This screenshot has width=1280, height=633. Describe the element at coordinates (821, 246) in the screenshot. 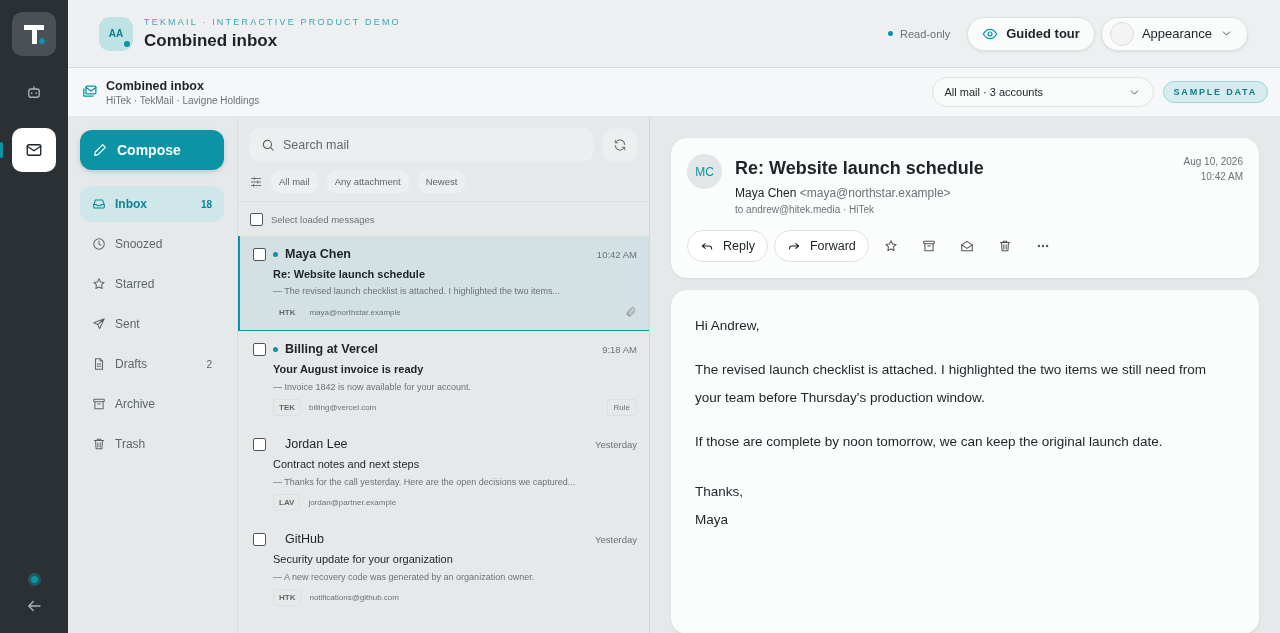

I see `forward-button: Forward` at that location.